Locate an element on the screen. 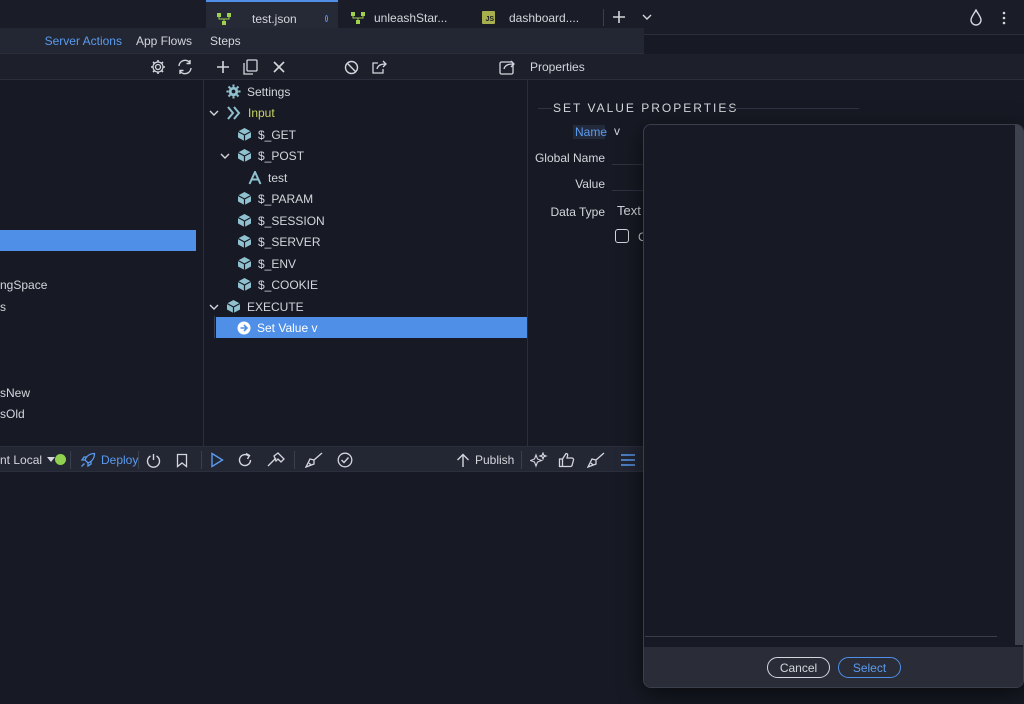 The width and height of the screenshot is (1024, 704). tab-list-chevron-down-icon is located at coordinates (647, 17).